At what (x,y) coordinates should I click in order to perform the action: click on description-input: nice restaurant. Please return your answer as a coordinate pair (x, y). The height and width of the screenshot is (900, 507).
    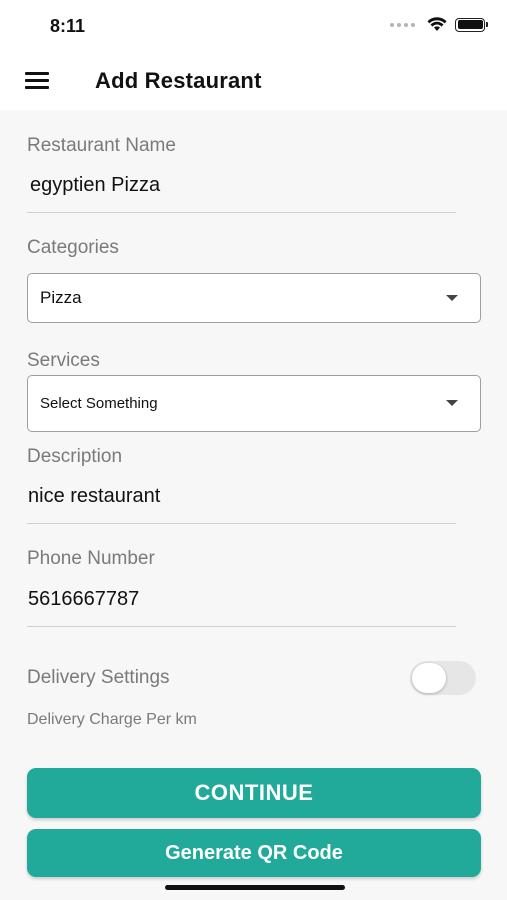
    Looking at the image, I should click on (94, 496).